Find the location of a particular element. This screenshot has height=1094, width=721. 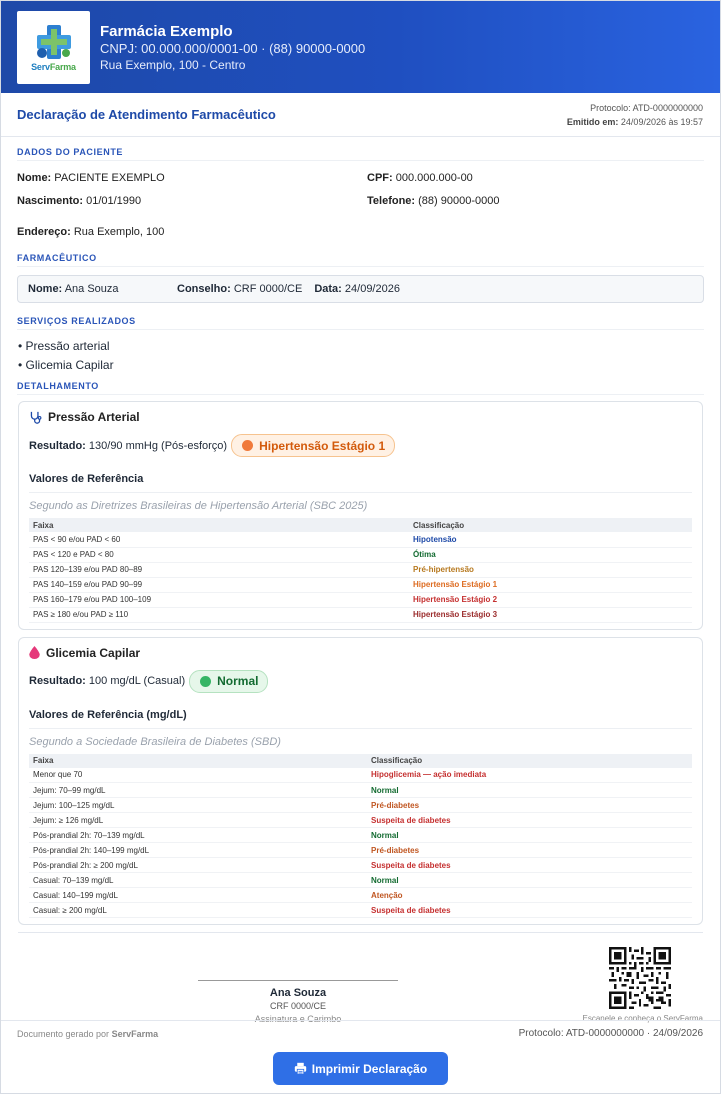

printer-icon is located at coordinates (300, 1068).